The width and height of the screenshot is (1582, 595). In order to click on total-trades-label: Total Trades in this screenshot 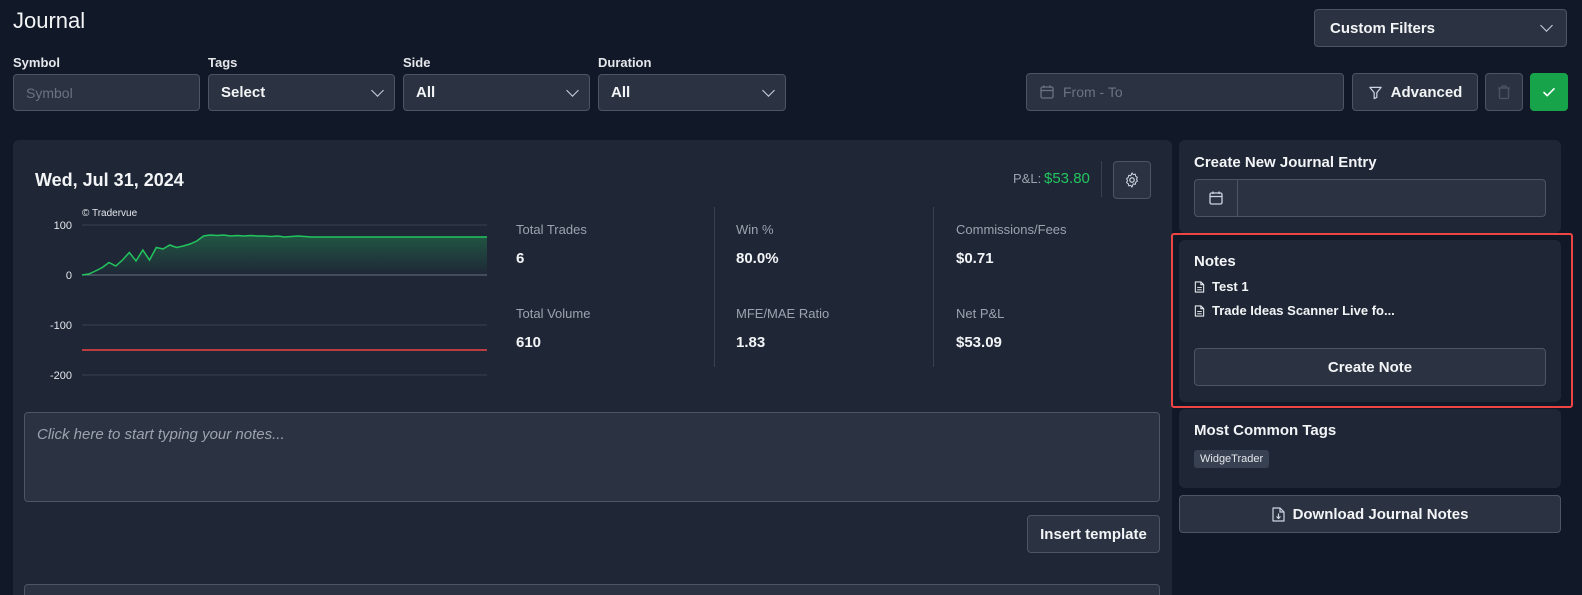, I will do `click(551, 229)`.